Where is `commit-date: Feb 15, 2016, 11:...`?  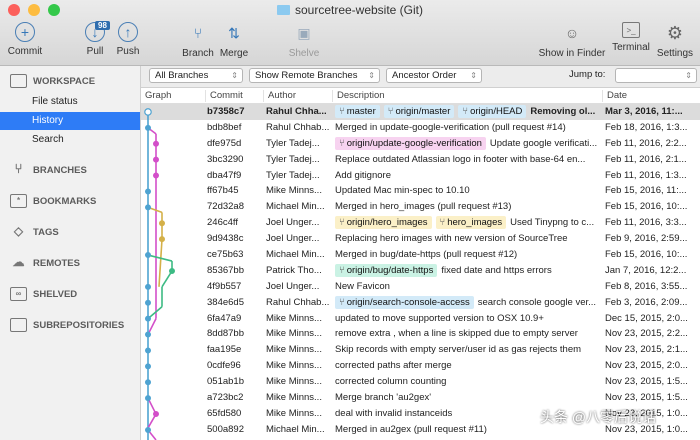 commit-date: Feb 15, 2016, 11:... is located at coordinates (646, 191).